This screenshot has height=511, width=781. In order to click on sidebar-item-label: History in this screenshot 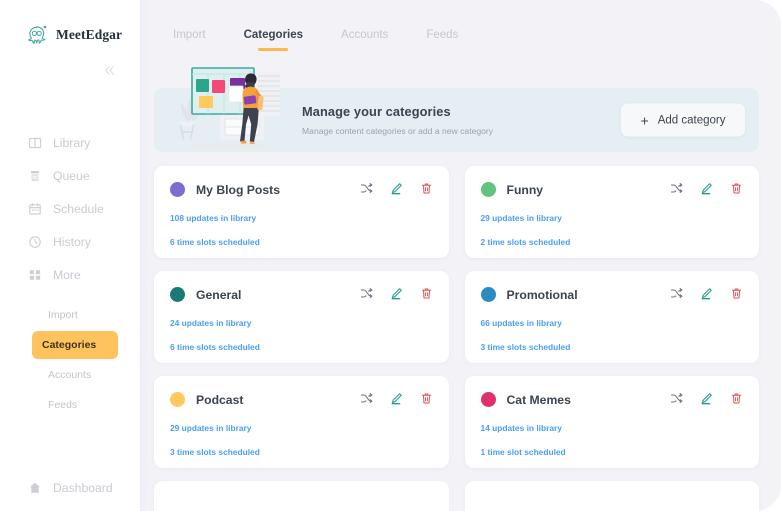, I will do `click(72, 241)`.